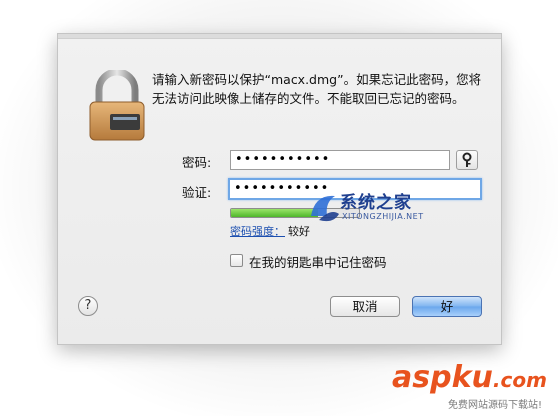 Image resolution: width=558 pixels, height=416 pixels. I want to click on password-assistant-button, so click(467, 160).